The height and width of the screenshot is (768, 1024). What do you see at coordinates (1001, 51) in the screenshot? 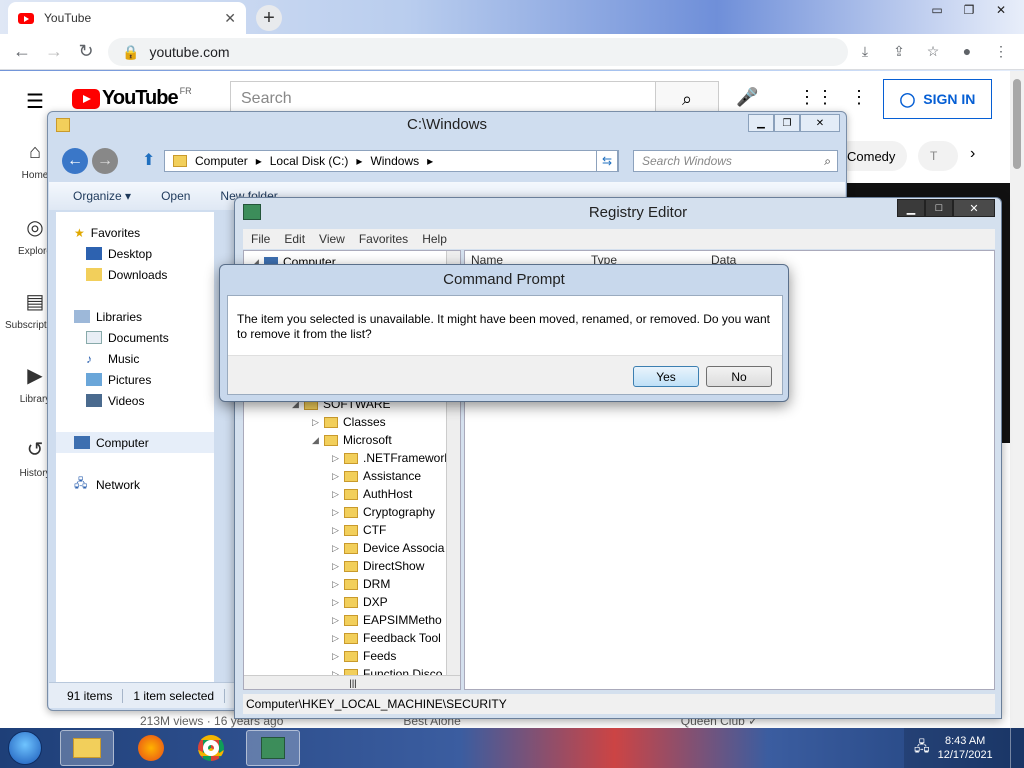
I see `chrome-menu-icon: ⋮` at bounding box center [1001, 51].